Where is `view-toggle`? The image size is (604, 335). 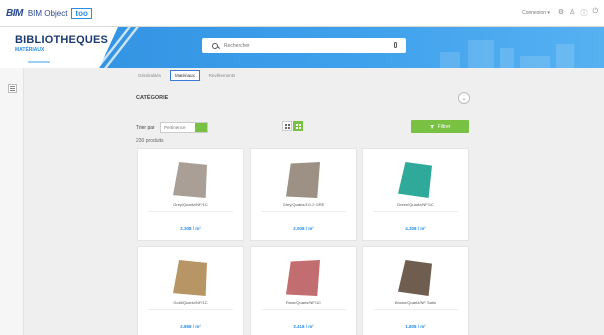
view-toggle is located at coordinates (292, 126).